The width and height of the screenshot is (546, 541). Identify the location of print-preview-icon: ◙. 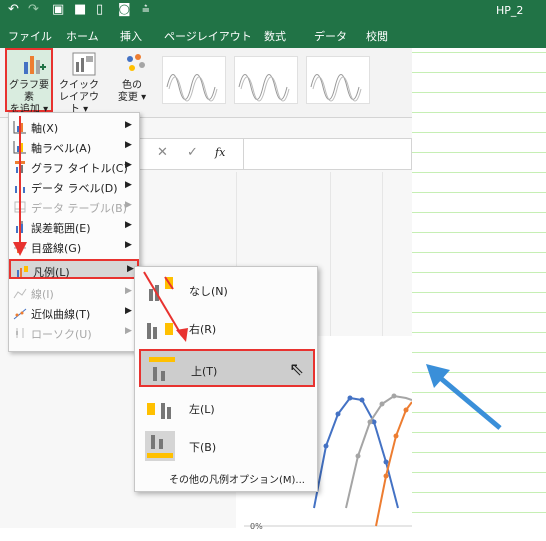
(124, 9).